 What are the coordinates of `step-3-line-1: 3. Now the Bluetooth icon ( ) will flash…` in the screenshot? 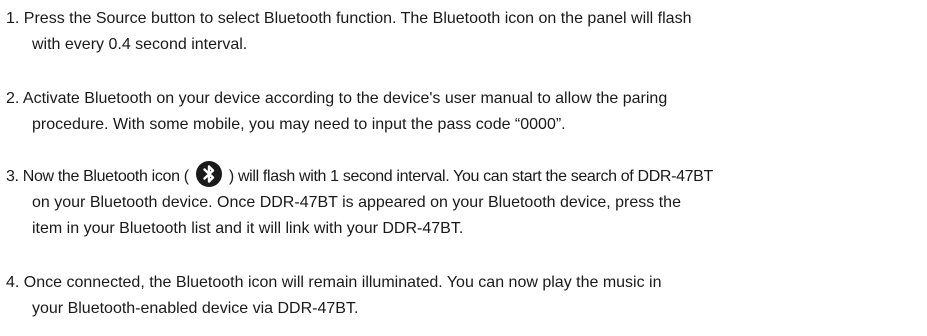 It's located at (463, 175).